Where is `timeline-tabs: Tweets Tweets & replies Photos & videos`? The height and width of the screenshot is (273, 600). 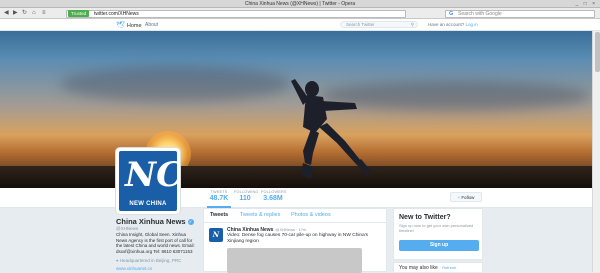
timeline-tabs: Tweets Tweets & replies Photos & videos is located at coordinates (295, 216).